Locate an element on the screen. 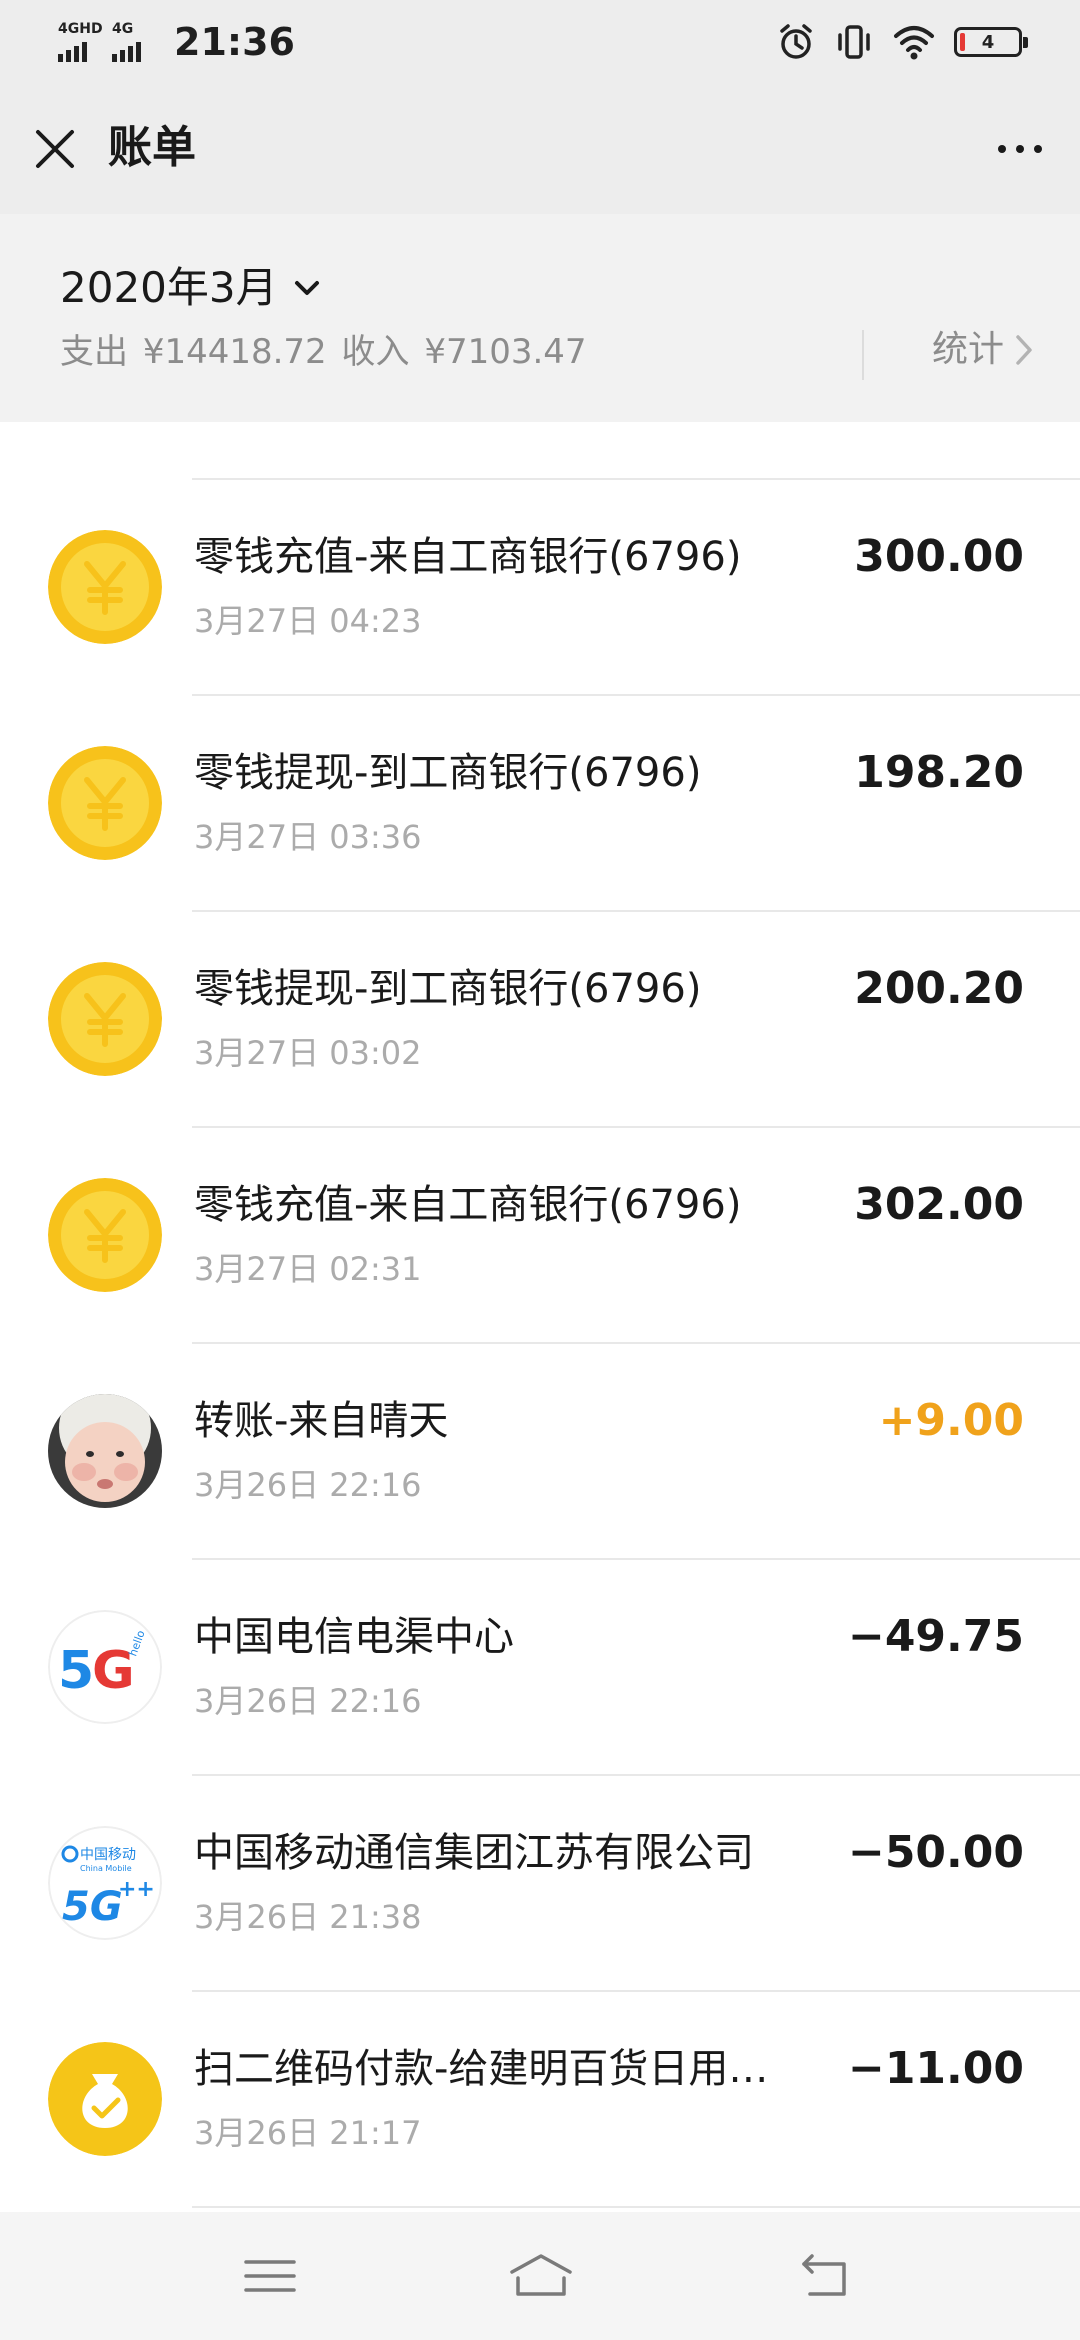  system-nav-bar is located at coordinates (540, 2276).